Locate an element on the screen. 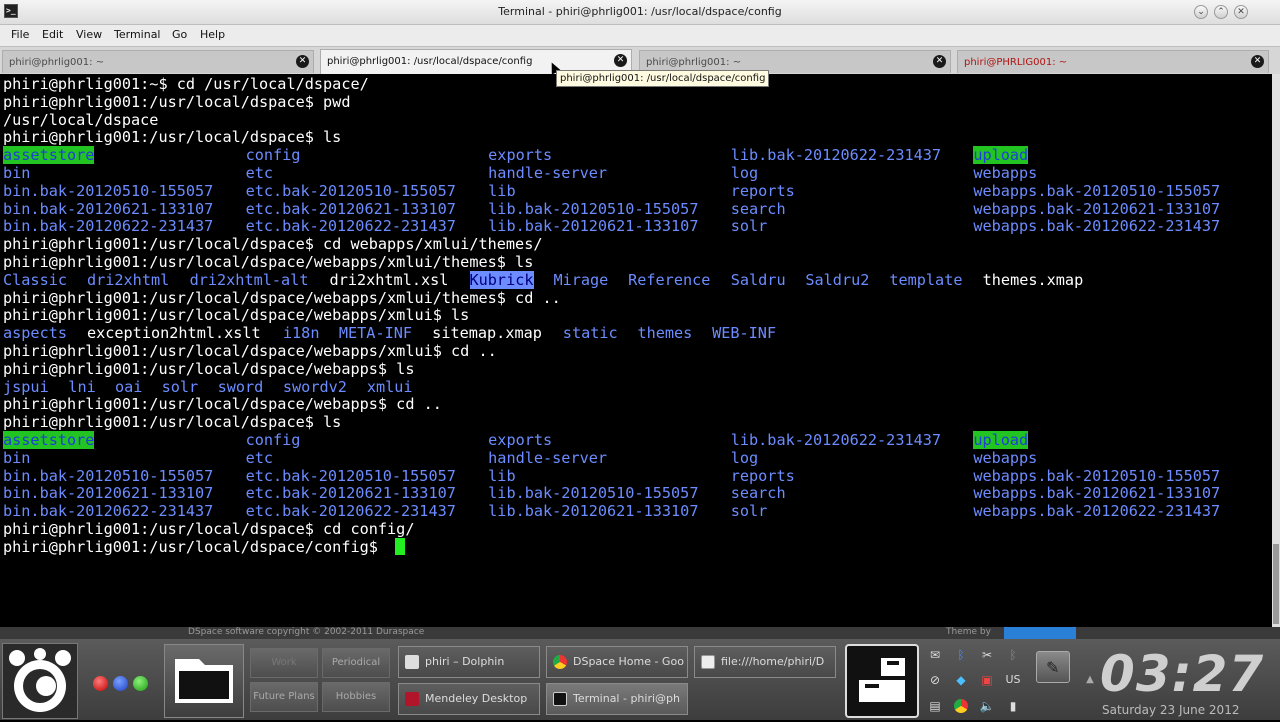 This screenshot has height=722, width=1280. directory-entry: config is located at coordinates (273, 440).